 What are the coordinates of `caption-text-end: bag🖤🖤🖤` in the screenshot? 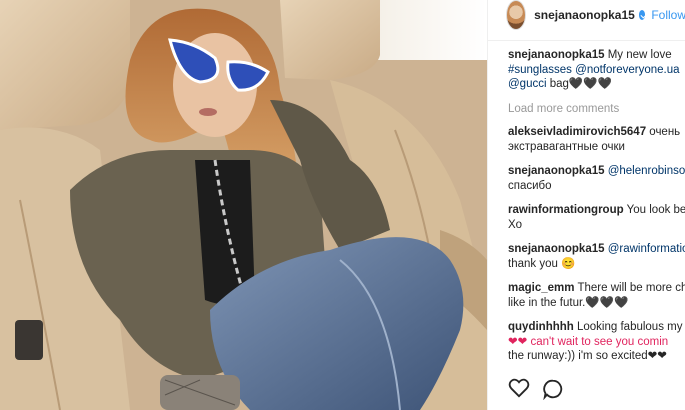 It's located at (579, 84).